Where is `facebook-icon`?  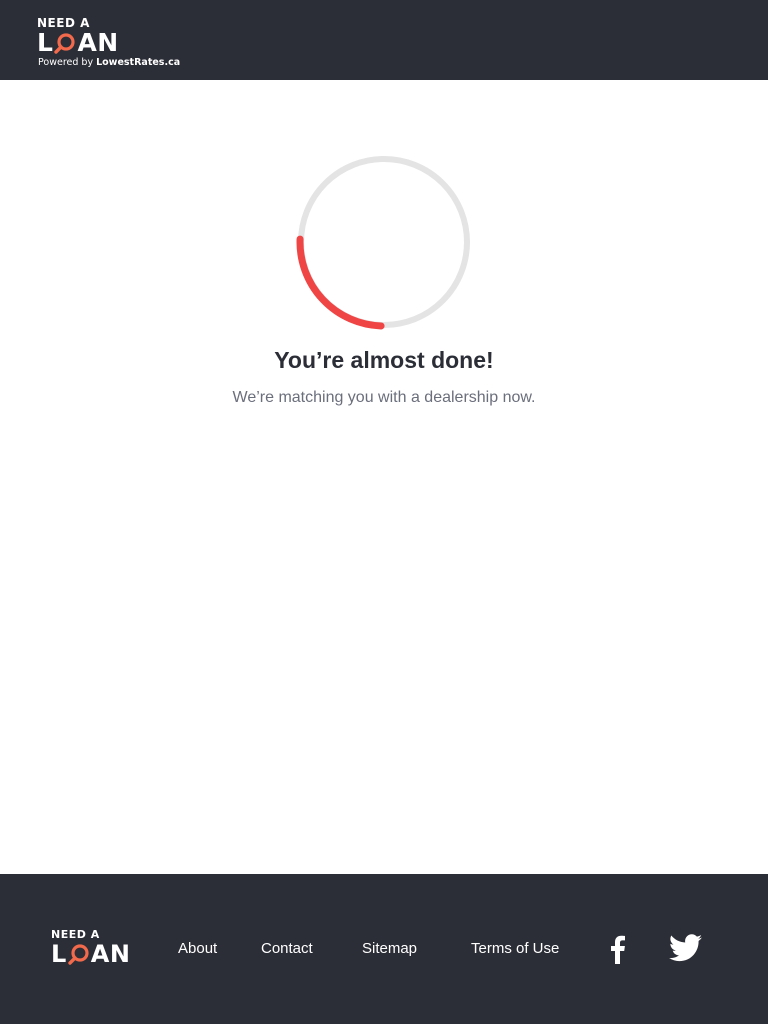 facebook-icon is located at coordinates (617, 951).